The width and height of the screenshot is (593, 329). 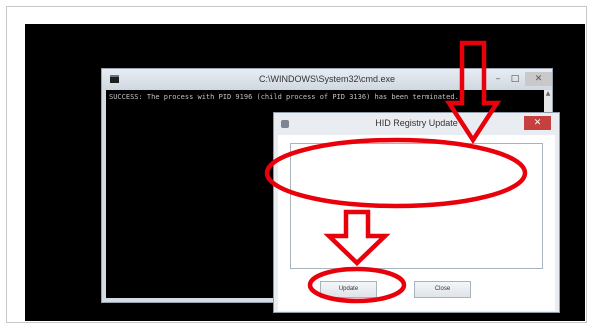 What do you see at coordinates (538, 79) in the screenshot?
I see `close-button: ✕` at bounding box center [538, 79].